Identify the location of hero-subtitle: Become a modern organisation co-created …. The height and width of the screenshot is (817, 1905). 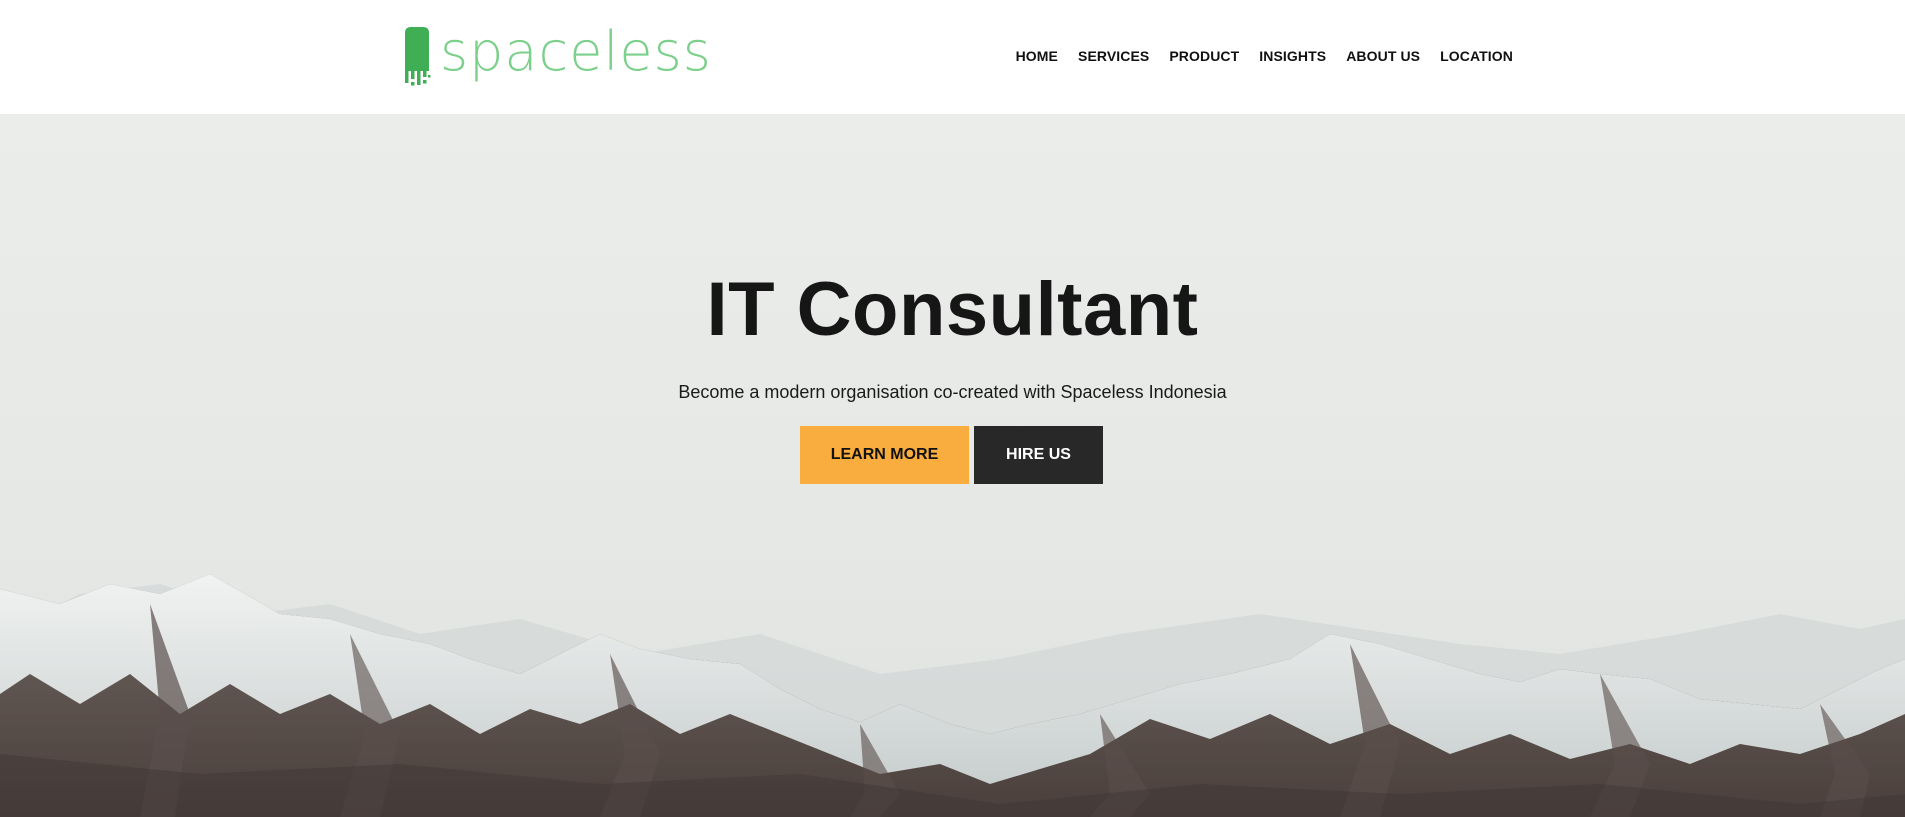
(952, 392).